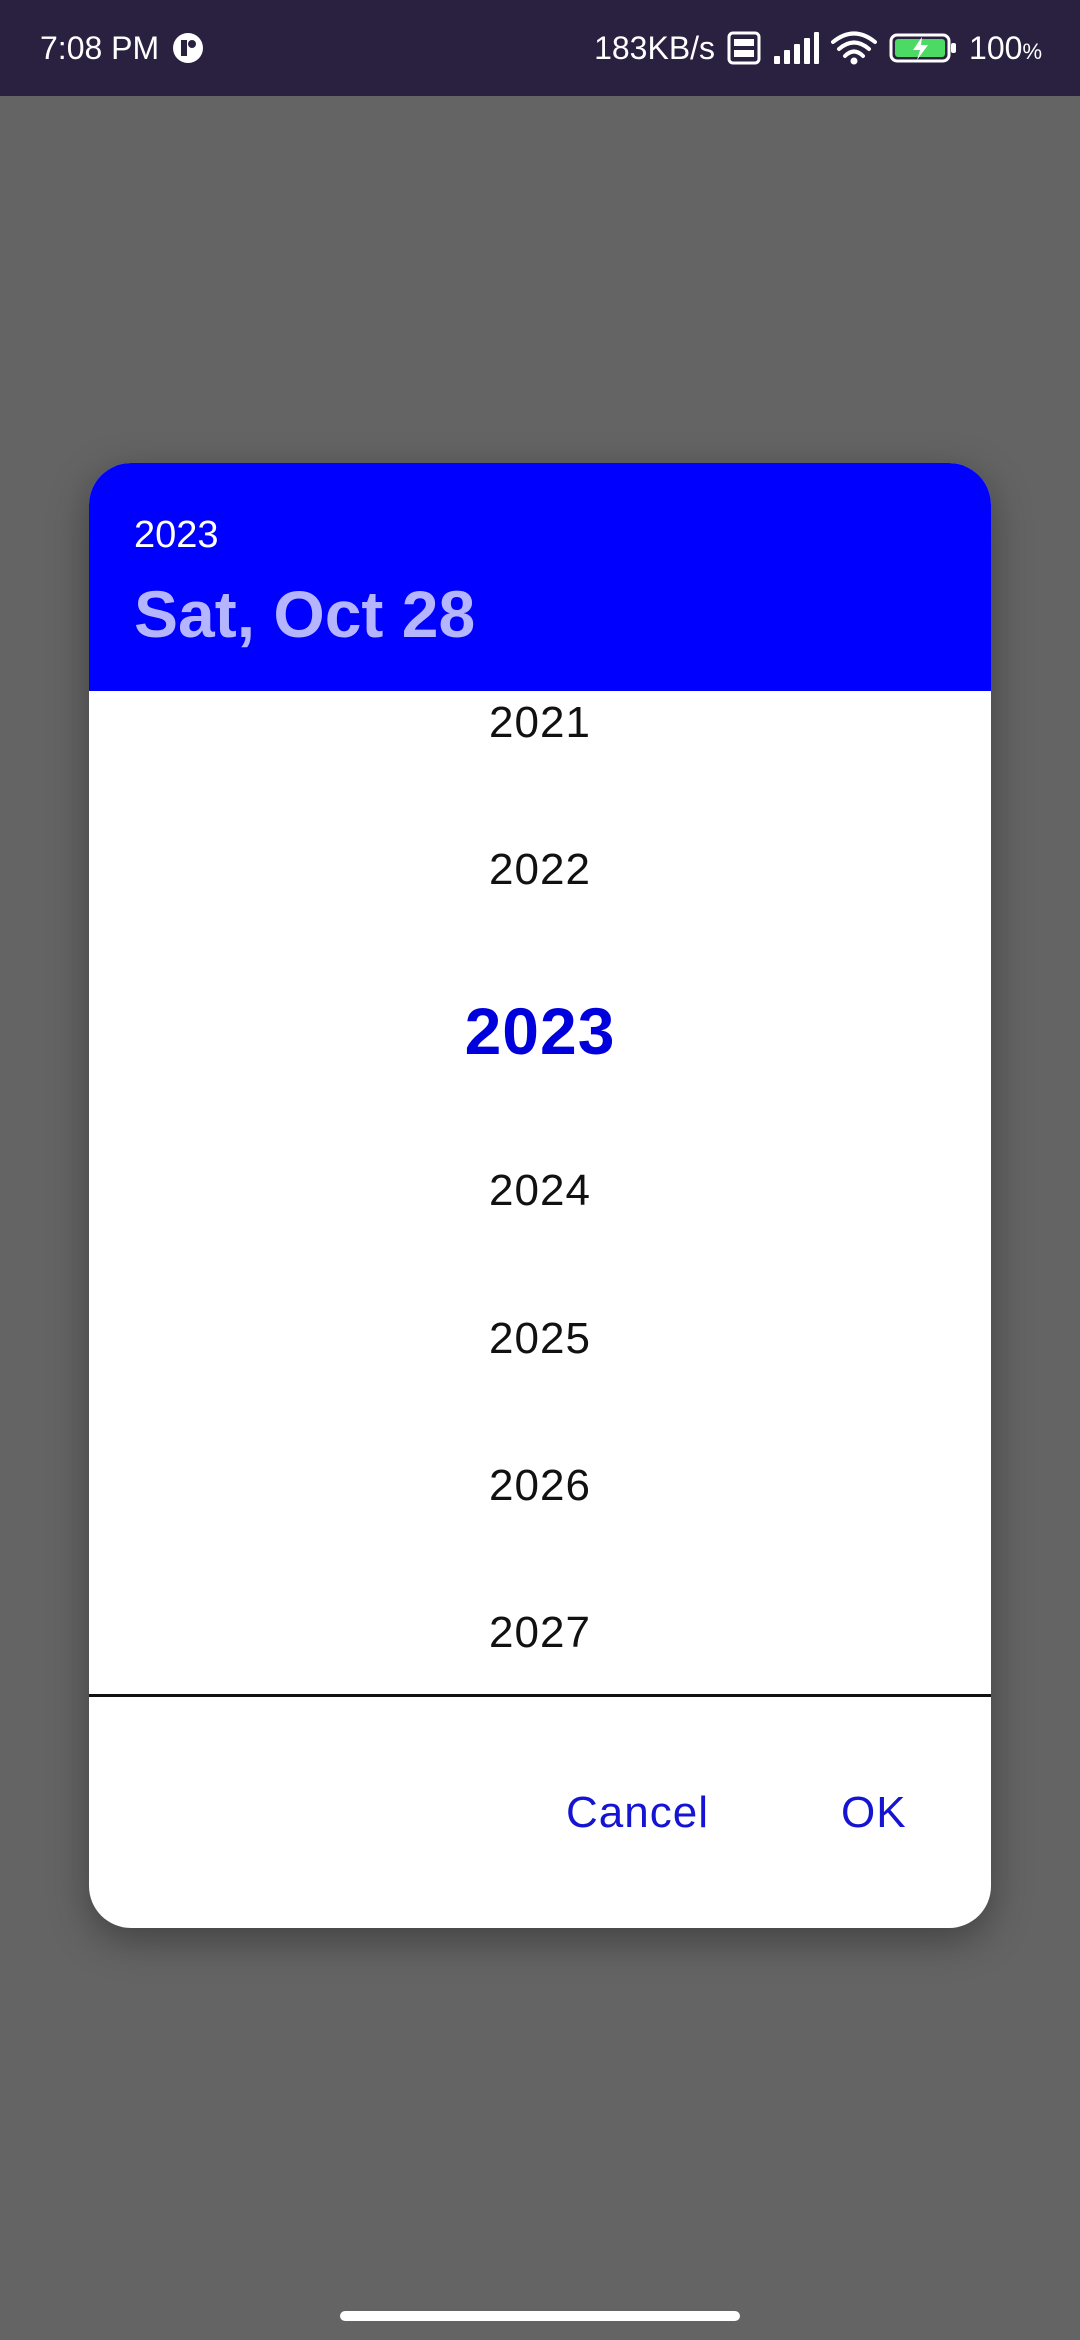 This screenshot has height=2340, width=1080. I want to click on year-item: 2027, so click(540, 1633).